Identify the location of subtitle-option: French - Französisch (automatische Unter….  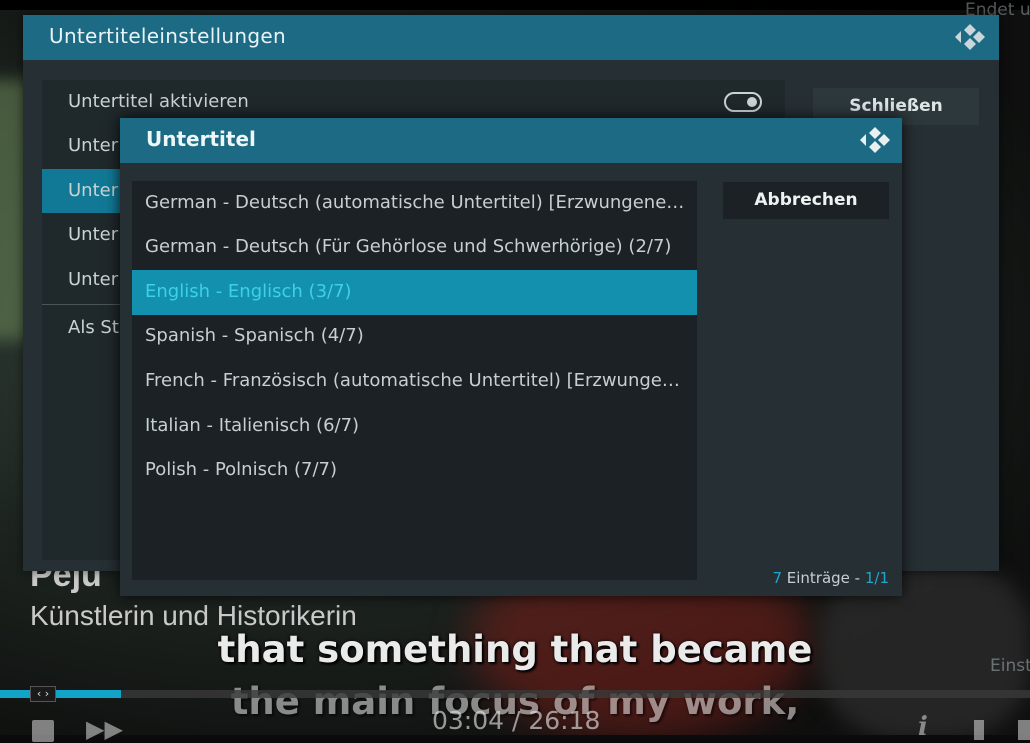
(414, 381).